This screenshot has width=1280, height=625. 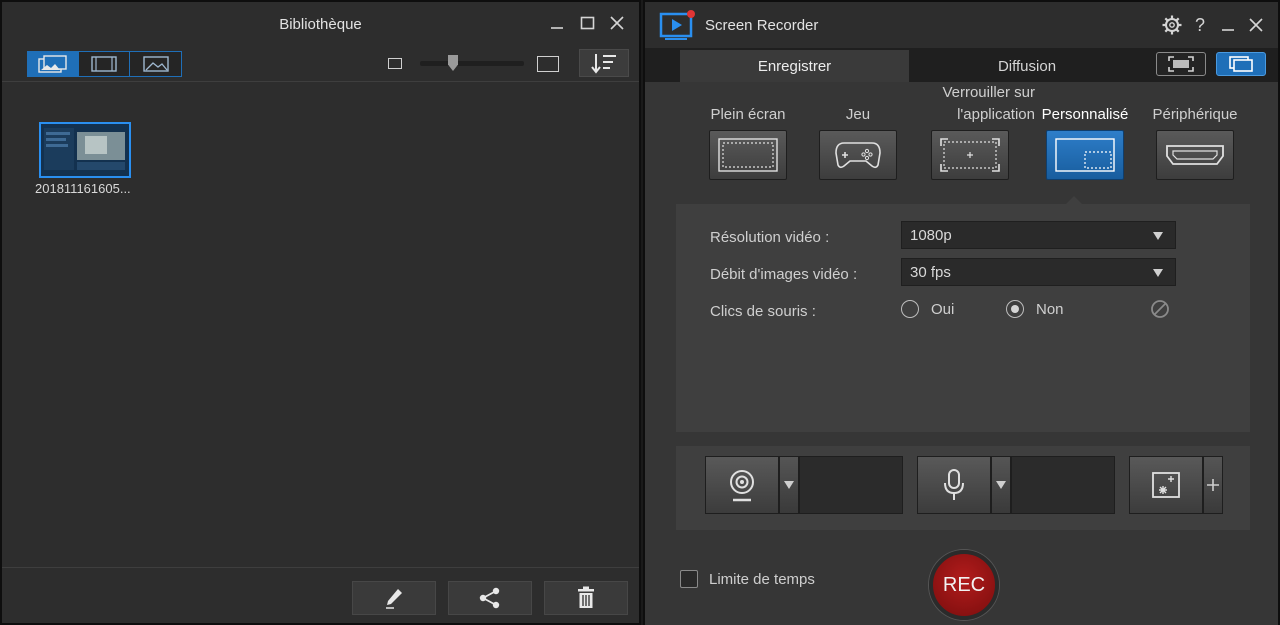 What do you see at coordinates (1027, 66) in the screenshot?
I see `tab-broadcast: Diffusion` at bounding box center [1027, 66].